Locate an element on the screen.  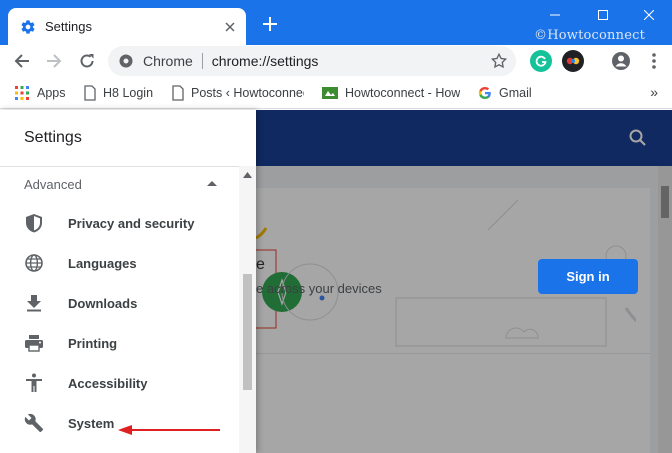
drawer-divider is located at coordinates (128, 166).